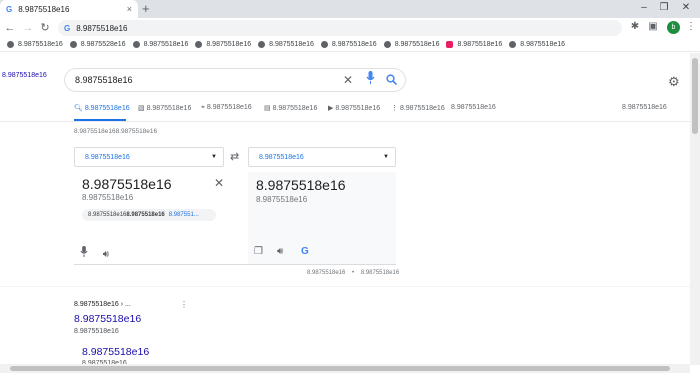  What do you see at coordinates (653, 26) in the screenshot?
I see `reading-list-icon: ▣` at bounding box center [653, 26].